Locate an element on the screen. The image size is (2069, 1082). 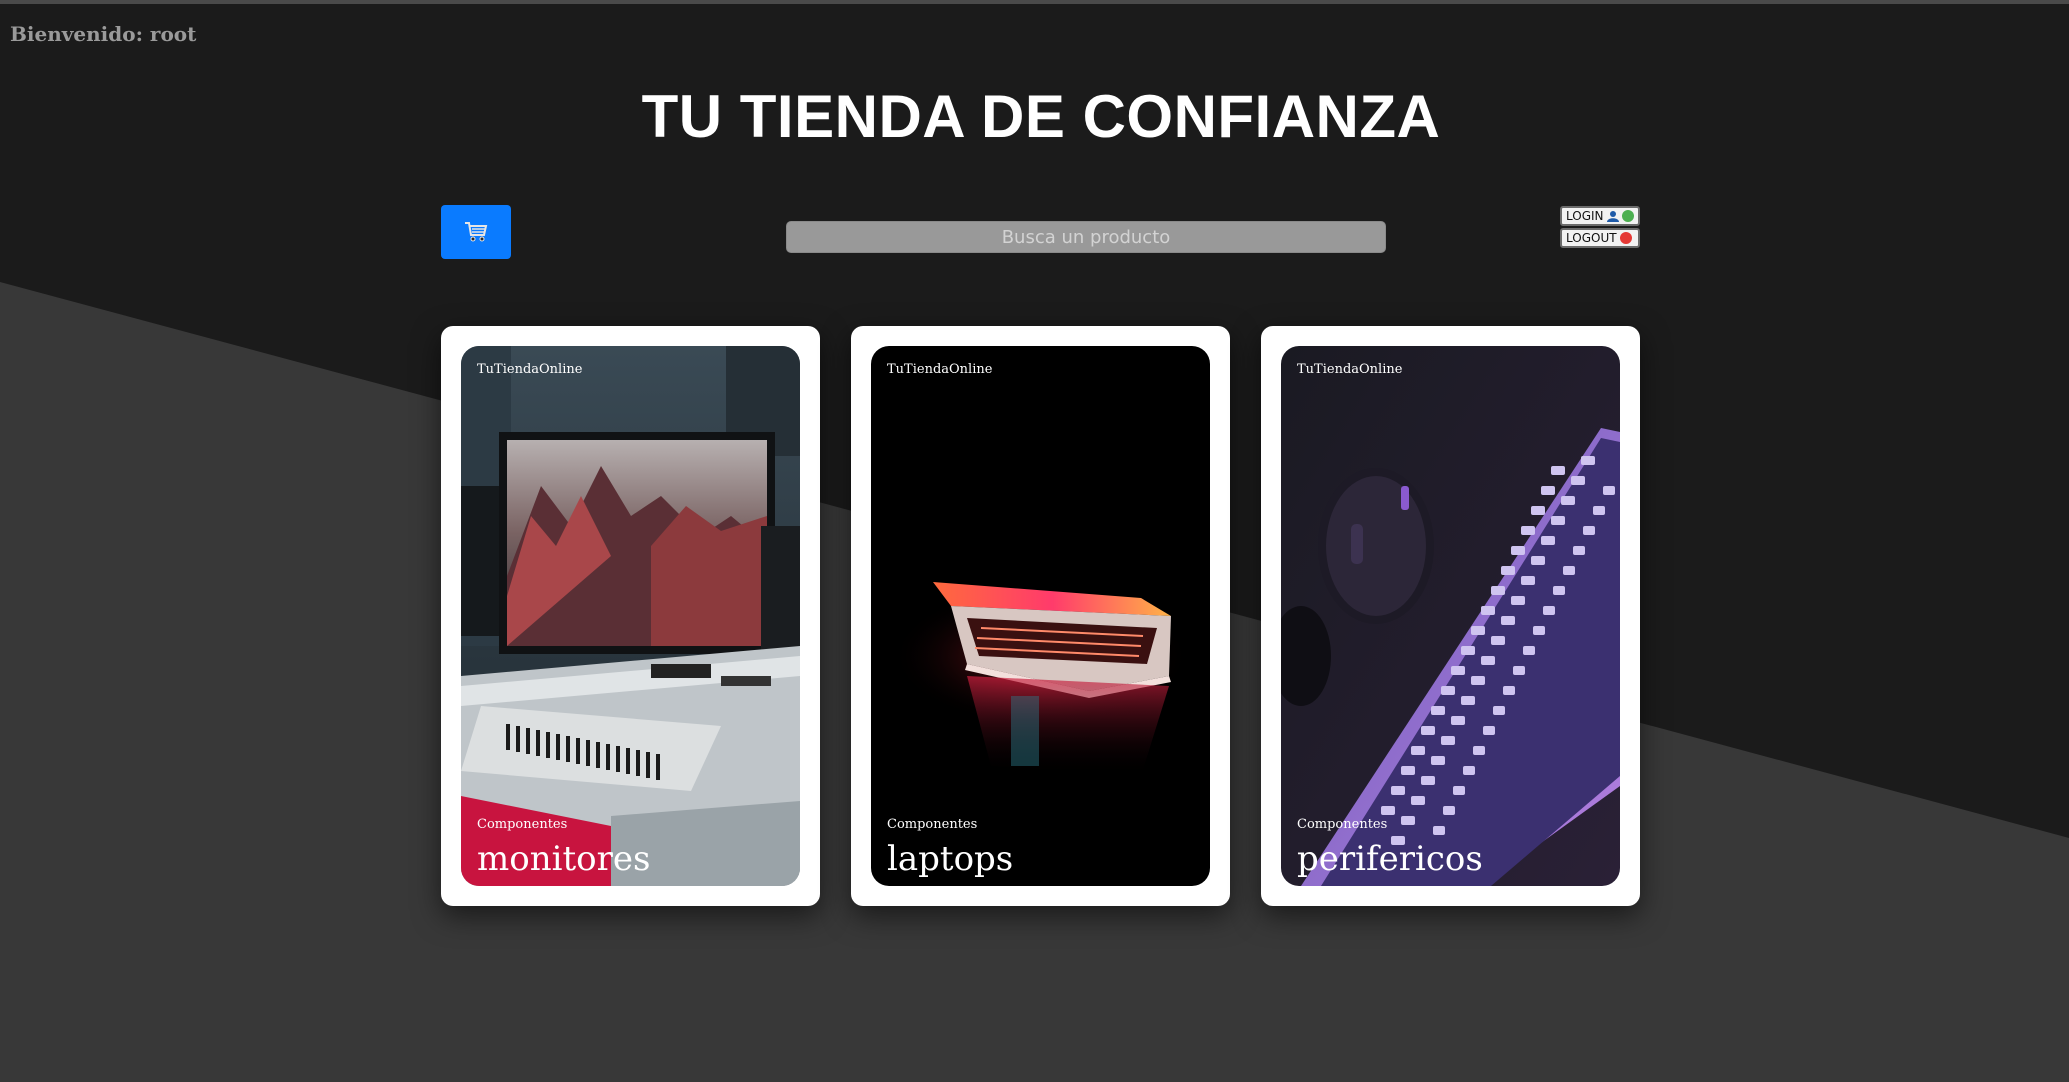
card-title: monitores is located at coordinates (564, 859).